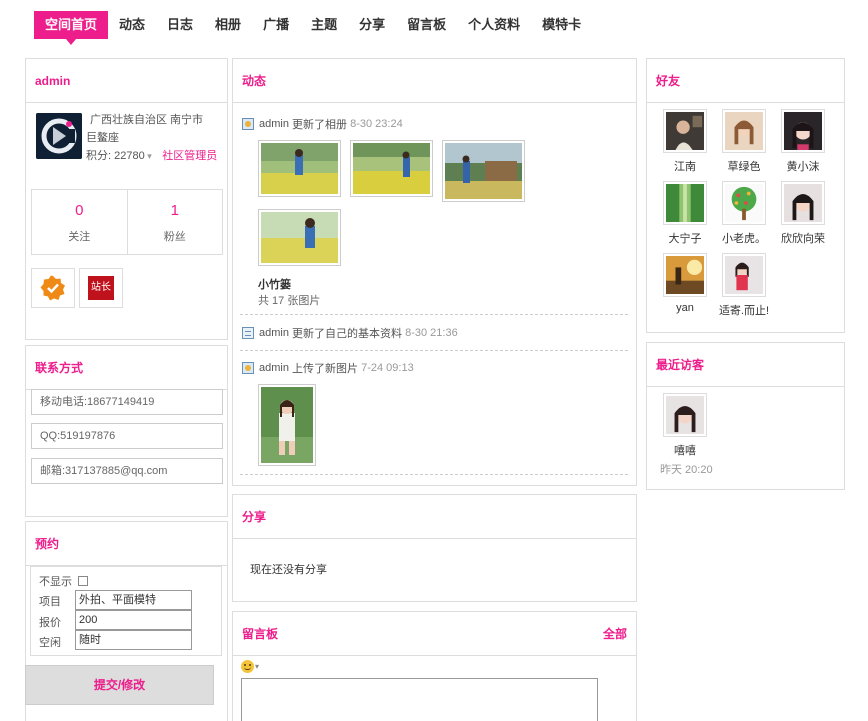  I want to click on share-title: 分享, so click(434, 517).